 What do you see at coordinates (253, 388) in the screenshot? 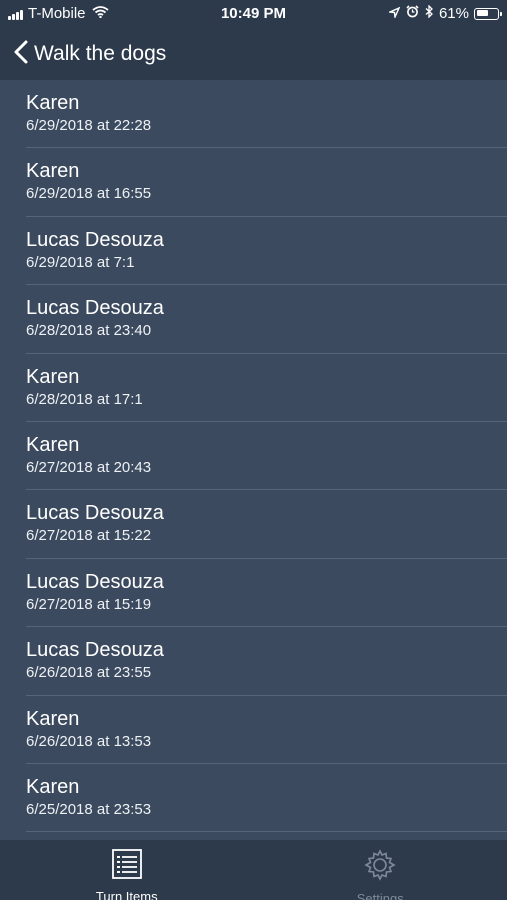
I see `list-item: Karen 6/28/2018 at 17:1` at bounding box center [253, 388].